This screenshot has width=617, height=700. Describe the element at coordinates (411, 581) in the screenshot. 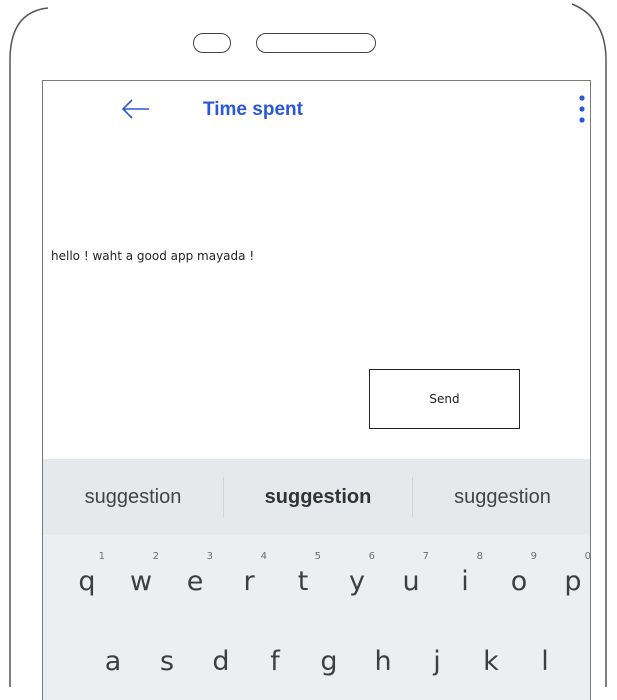

I see `key-letter: u` at that location.